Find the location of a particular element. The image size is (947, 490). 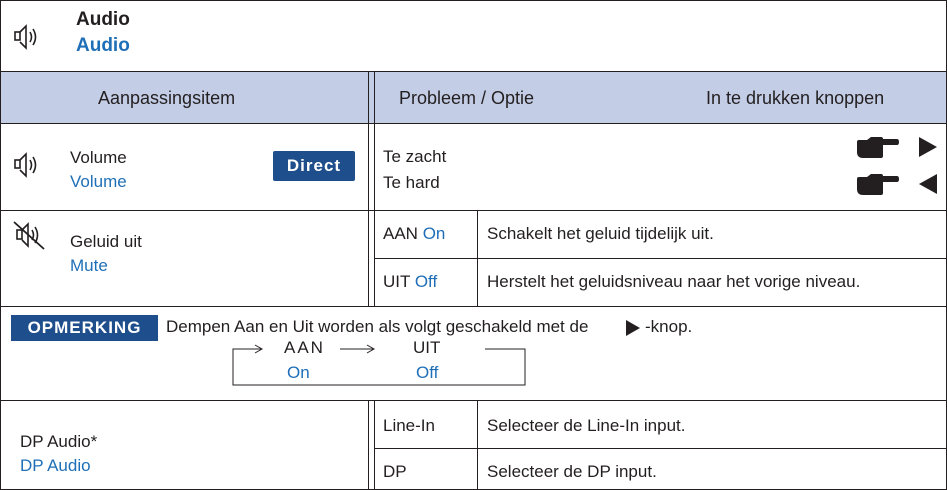

dp-description-dp: Selecteer de DP input. is located at coordinates (572, 471).